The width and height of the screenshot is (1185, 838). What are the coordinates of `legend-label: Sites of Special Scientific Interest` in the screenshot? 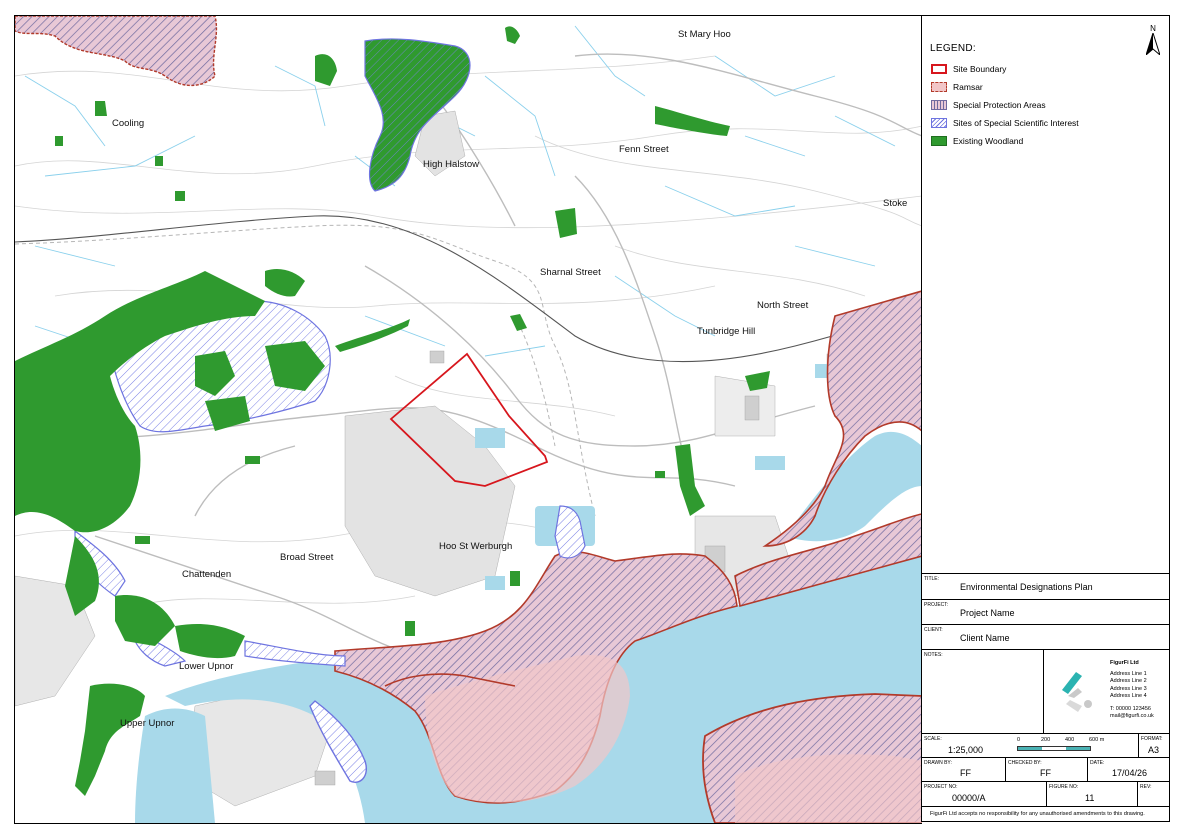 It's located at (1016, 123).